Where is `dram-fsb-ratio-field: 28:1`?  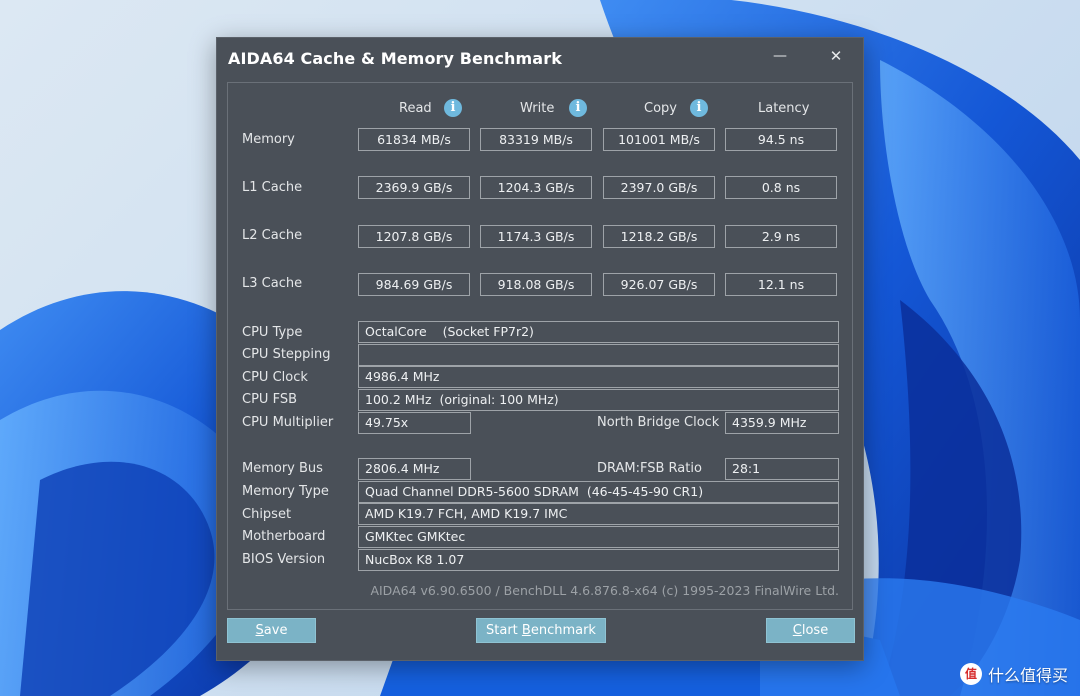
dram-fsb-ratio-field: 28:1 is located at coordinates (782, 469).